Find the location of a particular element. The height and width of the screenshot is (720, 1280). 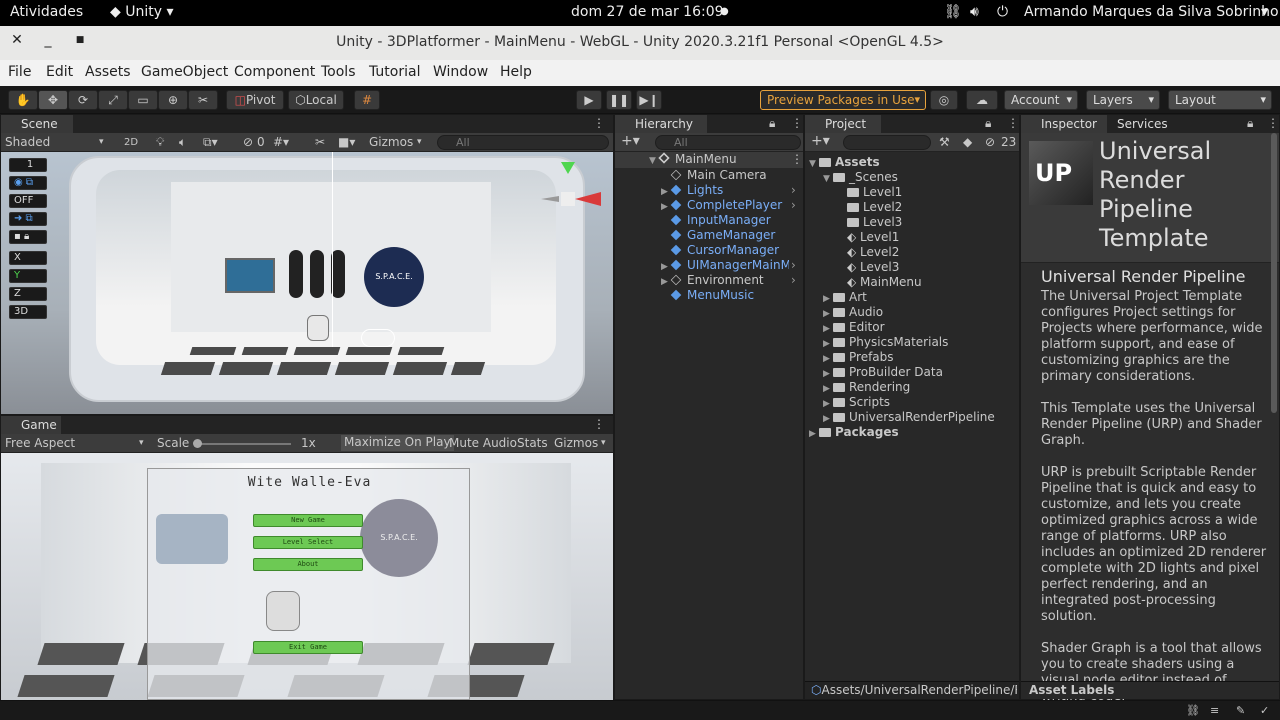

hierarchy-scene-row: ▼ MainMenu ⋮ is located at coordinates (709, 160).